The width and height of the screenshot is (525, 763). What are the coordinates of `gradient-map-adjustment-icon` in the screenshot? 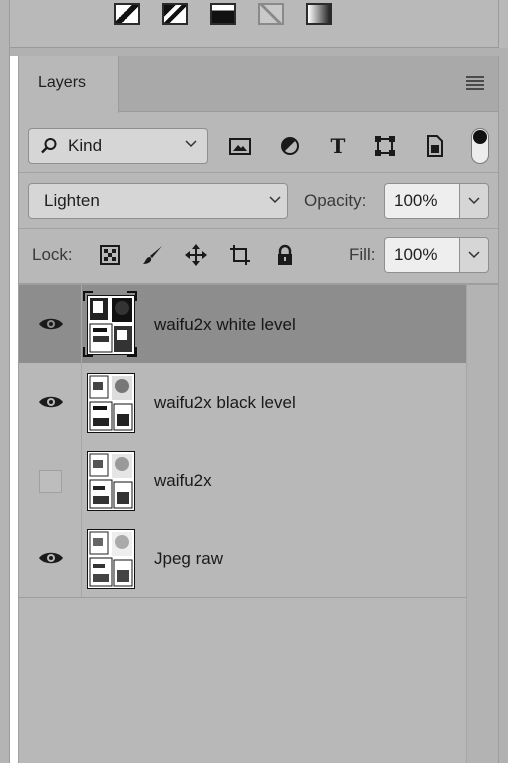 It's located at (319, 14).